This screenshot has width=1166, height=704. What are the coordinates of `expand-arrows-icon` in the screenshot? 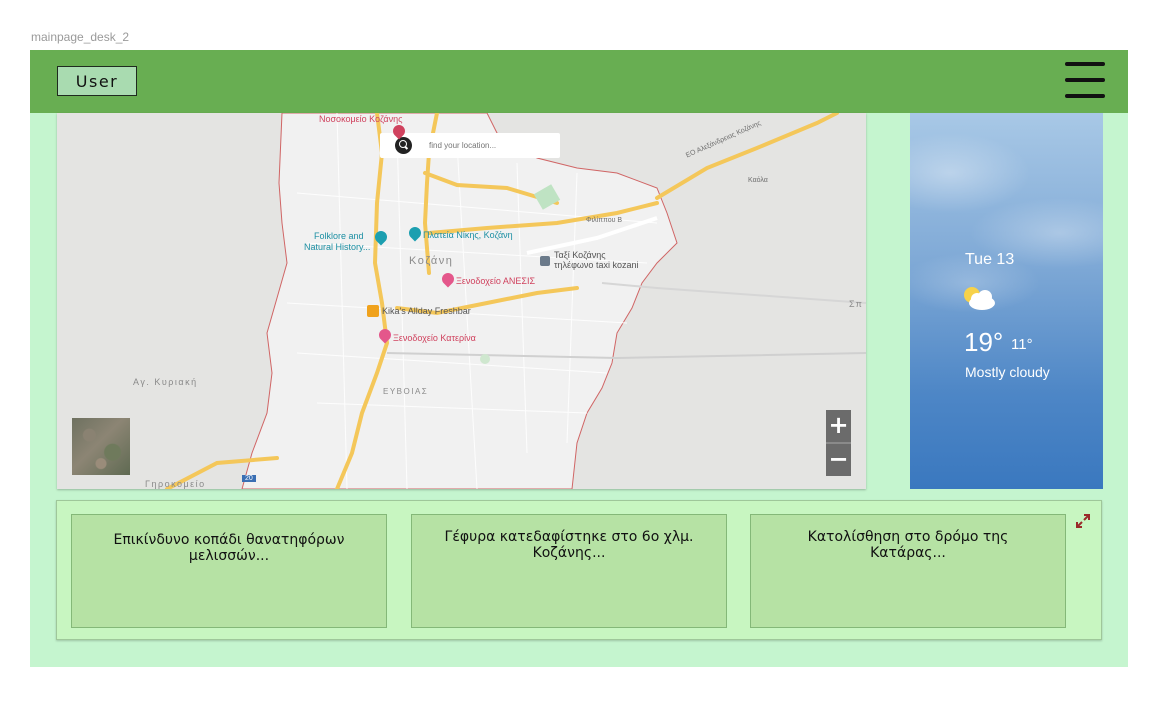 It's located at (1083, 521).